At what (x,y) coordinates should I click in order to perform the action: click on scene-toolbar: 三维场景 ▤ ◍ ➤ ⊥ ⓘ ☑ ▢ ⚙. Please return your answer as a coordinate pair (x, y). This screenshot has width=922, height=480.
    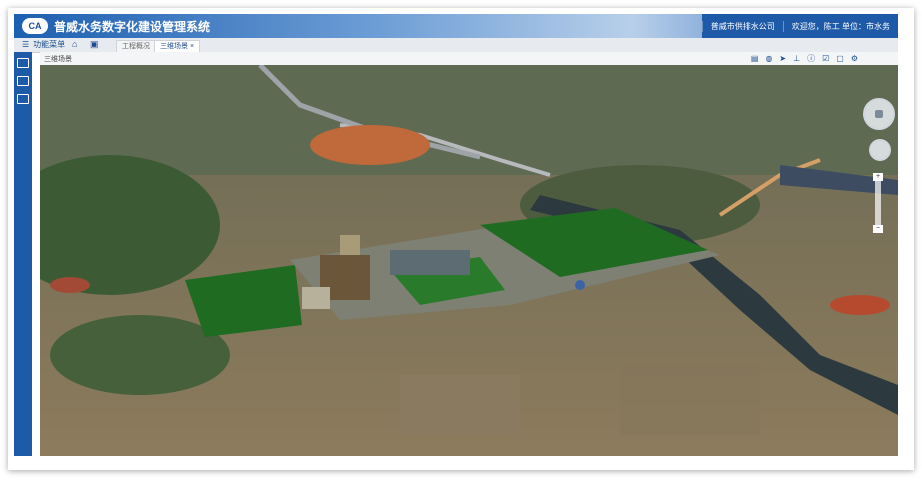
    Looking at the image, I should click on (469, 59).